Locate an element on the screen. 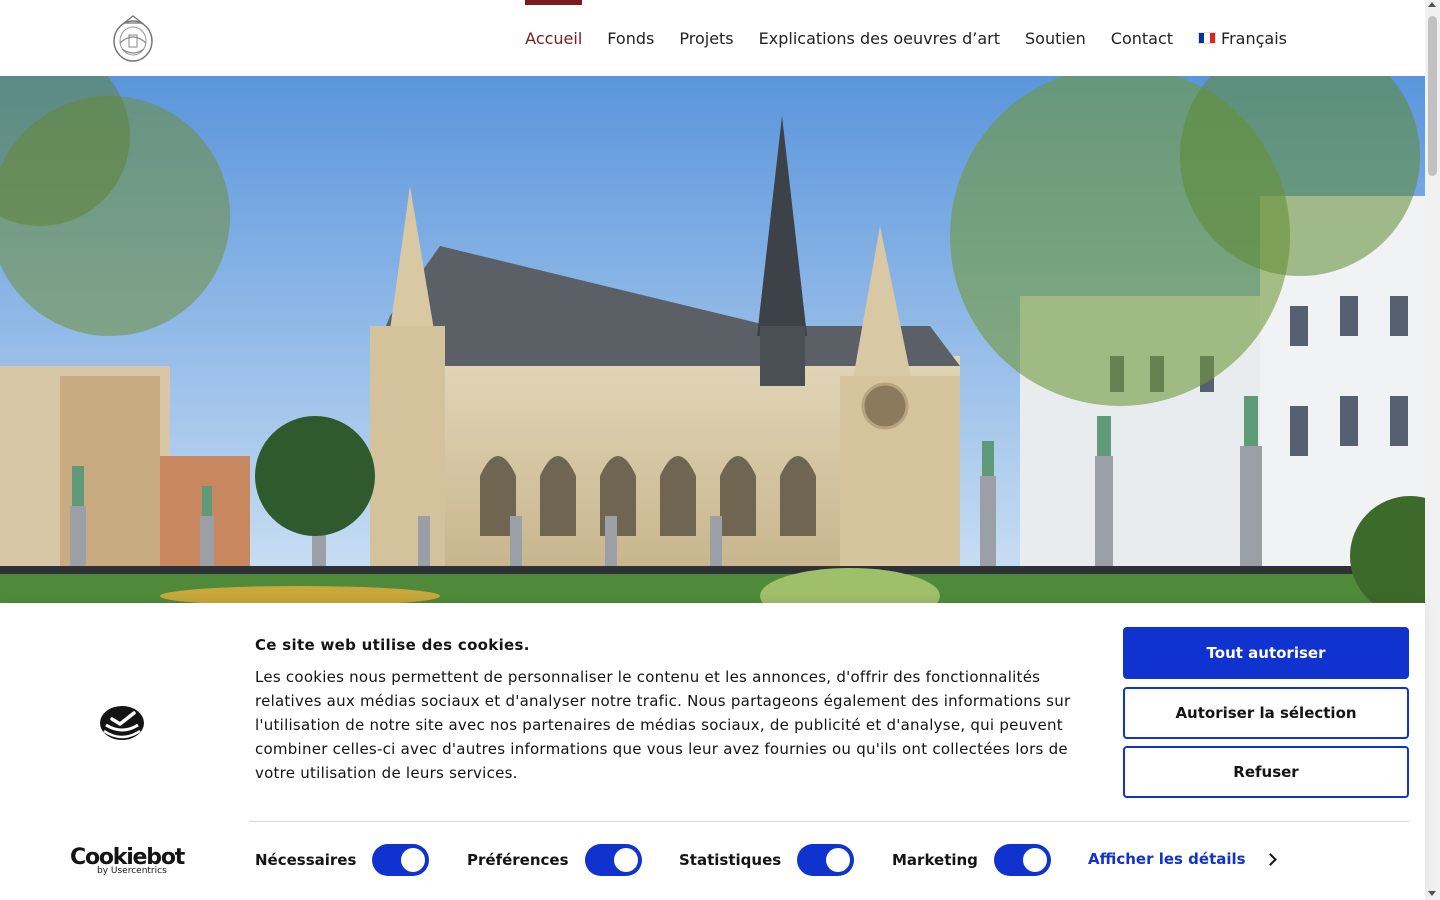  toggle-group-statistiques: Statistiques is located at coordinates (767, 860).